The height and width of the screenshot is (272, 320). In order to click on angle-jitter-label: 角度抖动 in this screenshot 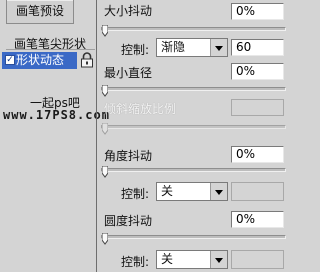, I will do `click(128, 156)`.